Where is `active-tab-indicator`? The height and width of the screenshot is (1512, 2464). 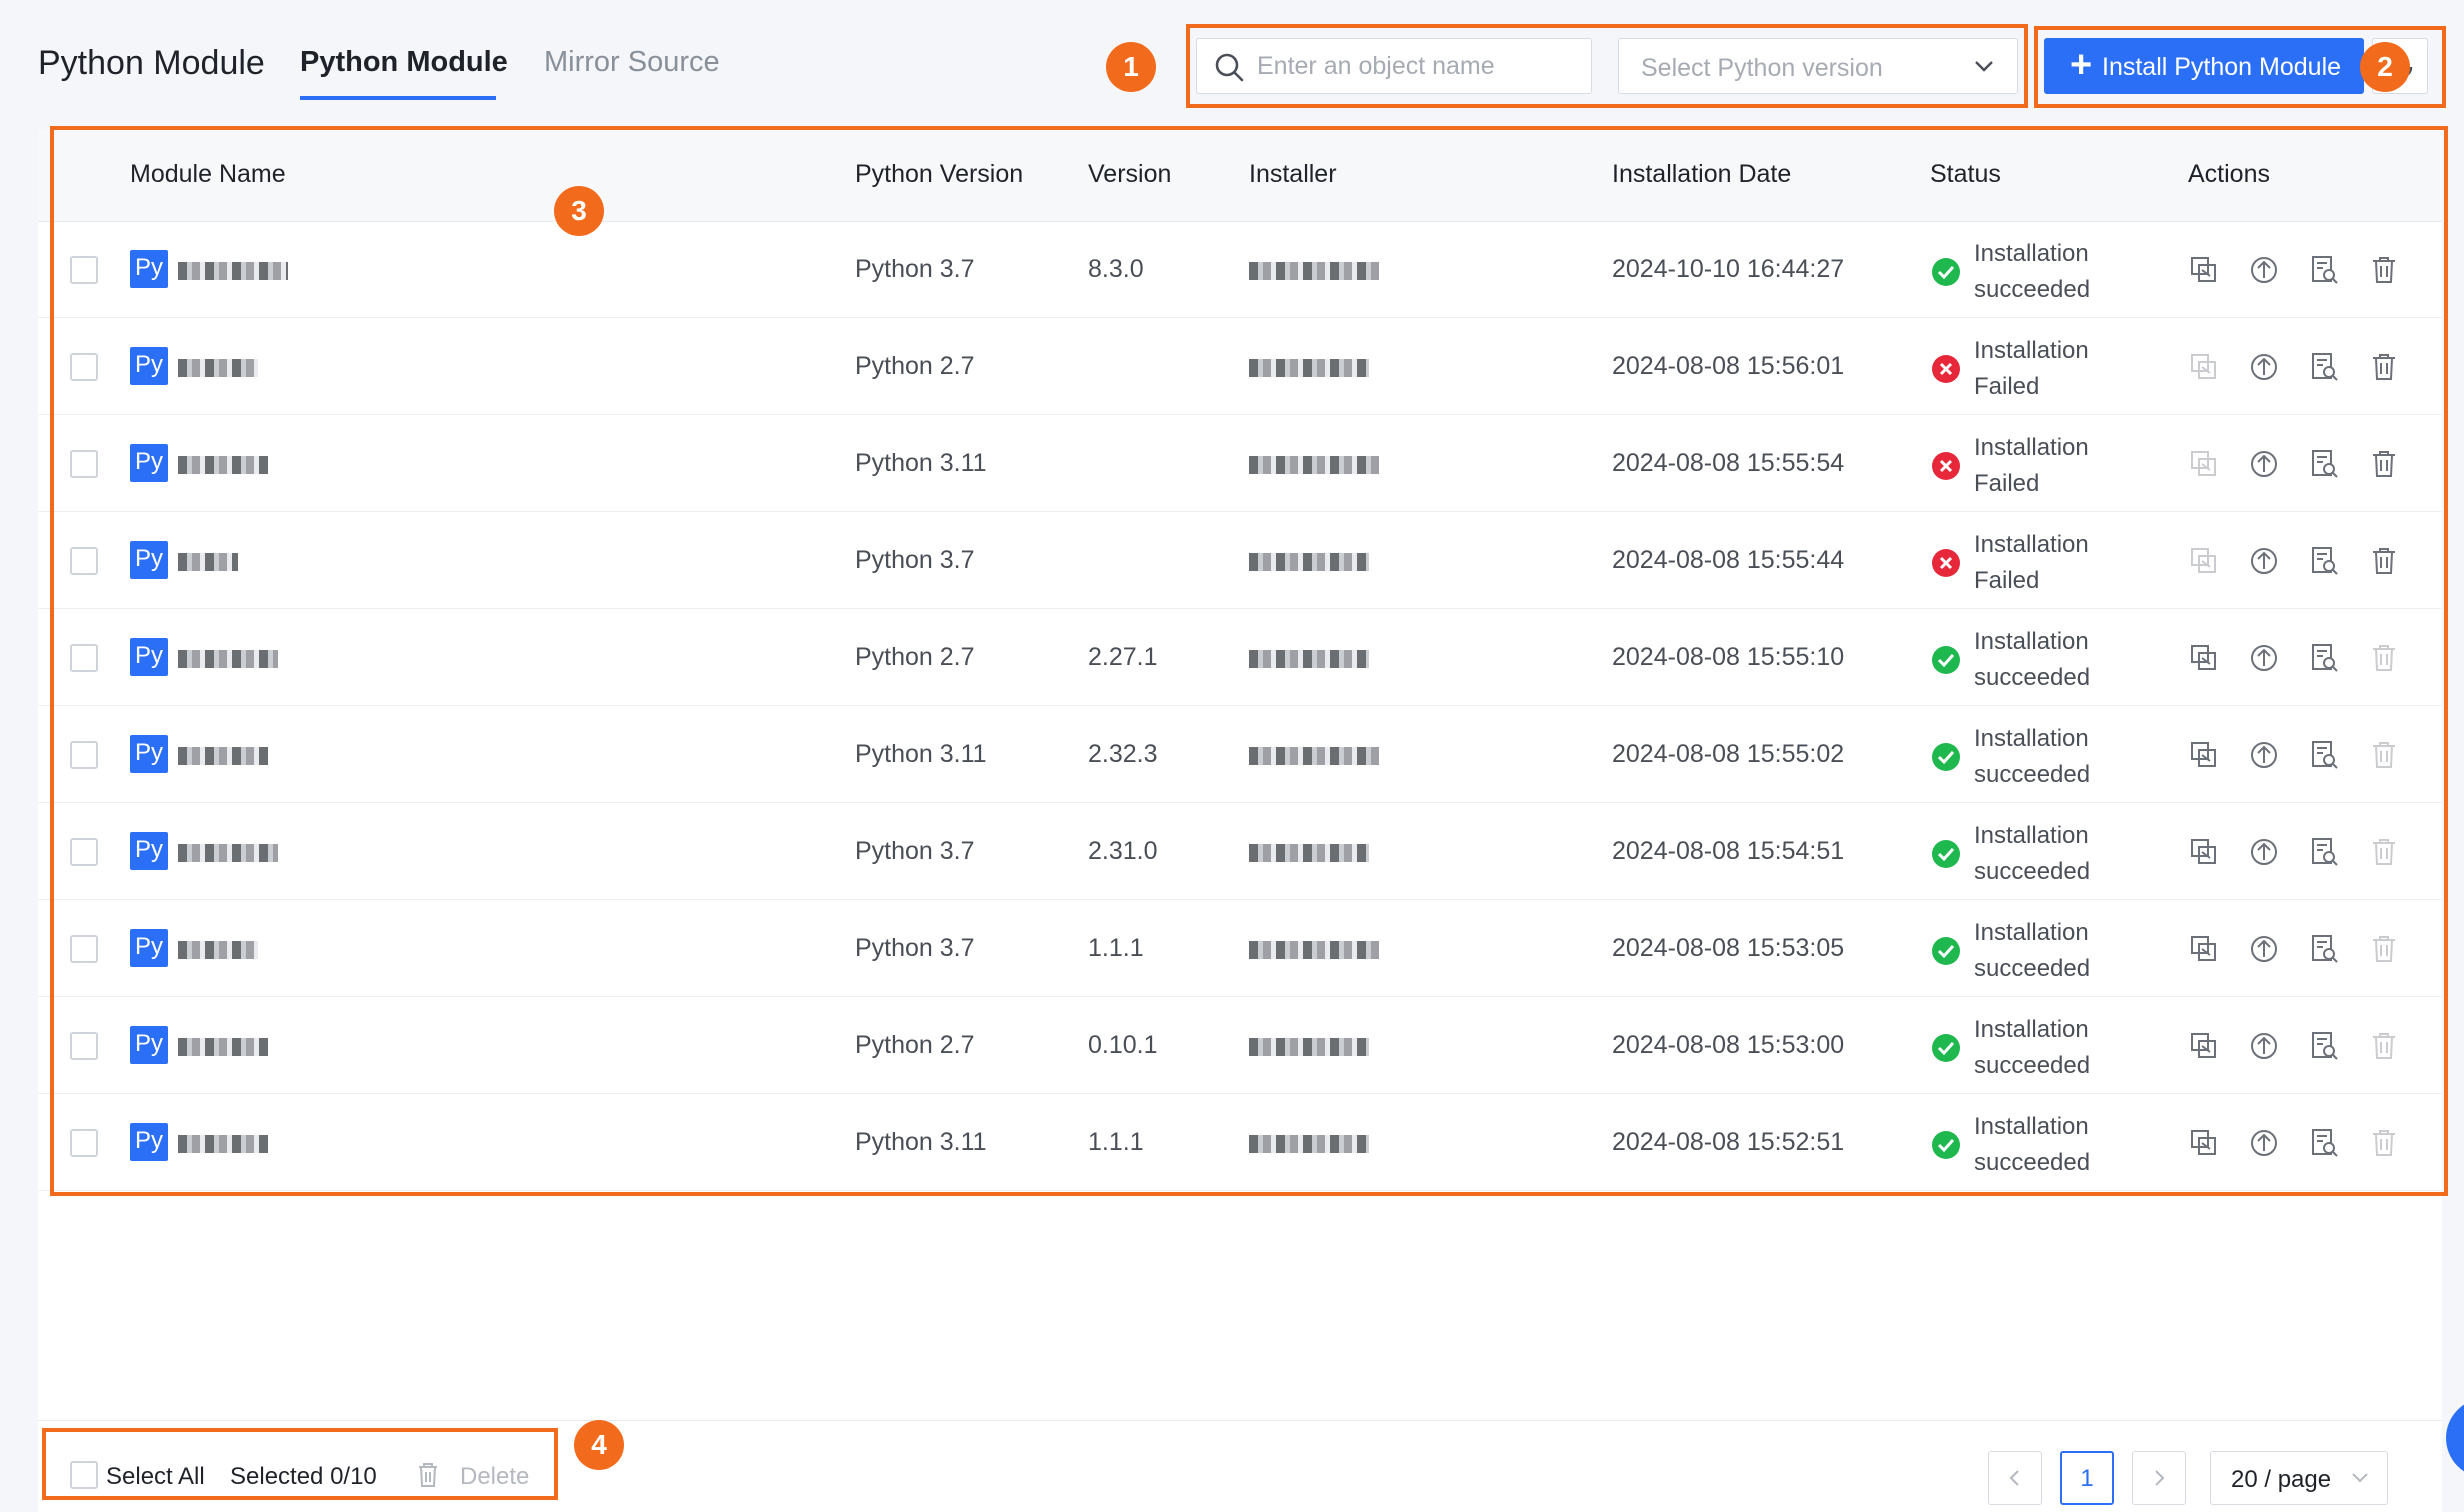
active-tab-indicator is located at coordinates (398, 98).